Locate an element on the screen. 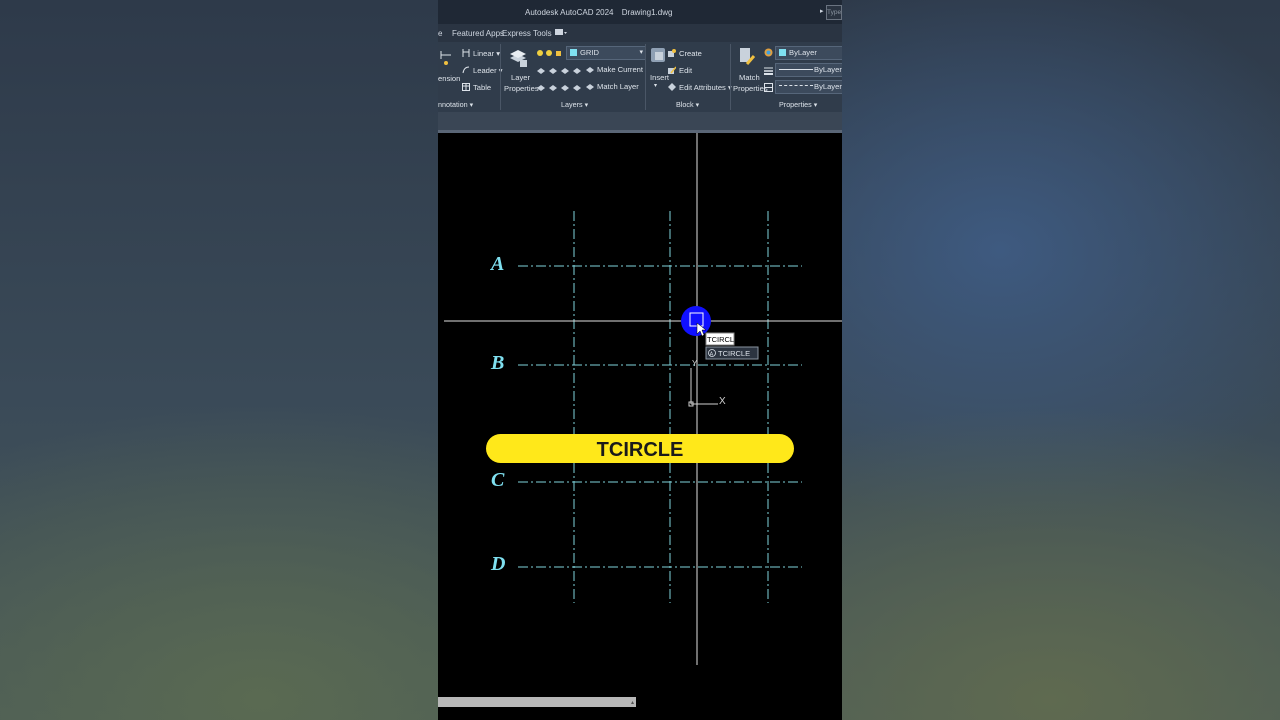  edit-attributes-label: Edit Attributes is located at coordinates (702, 87).